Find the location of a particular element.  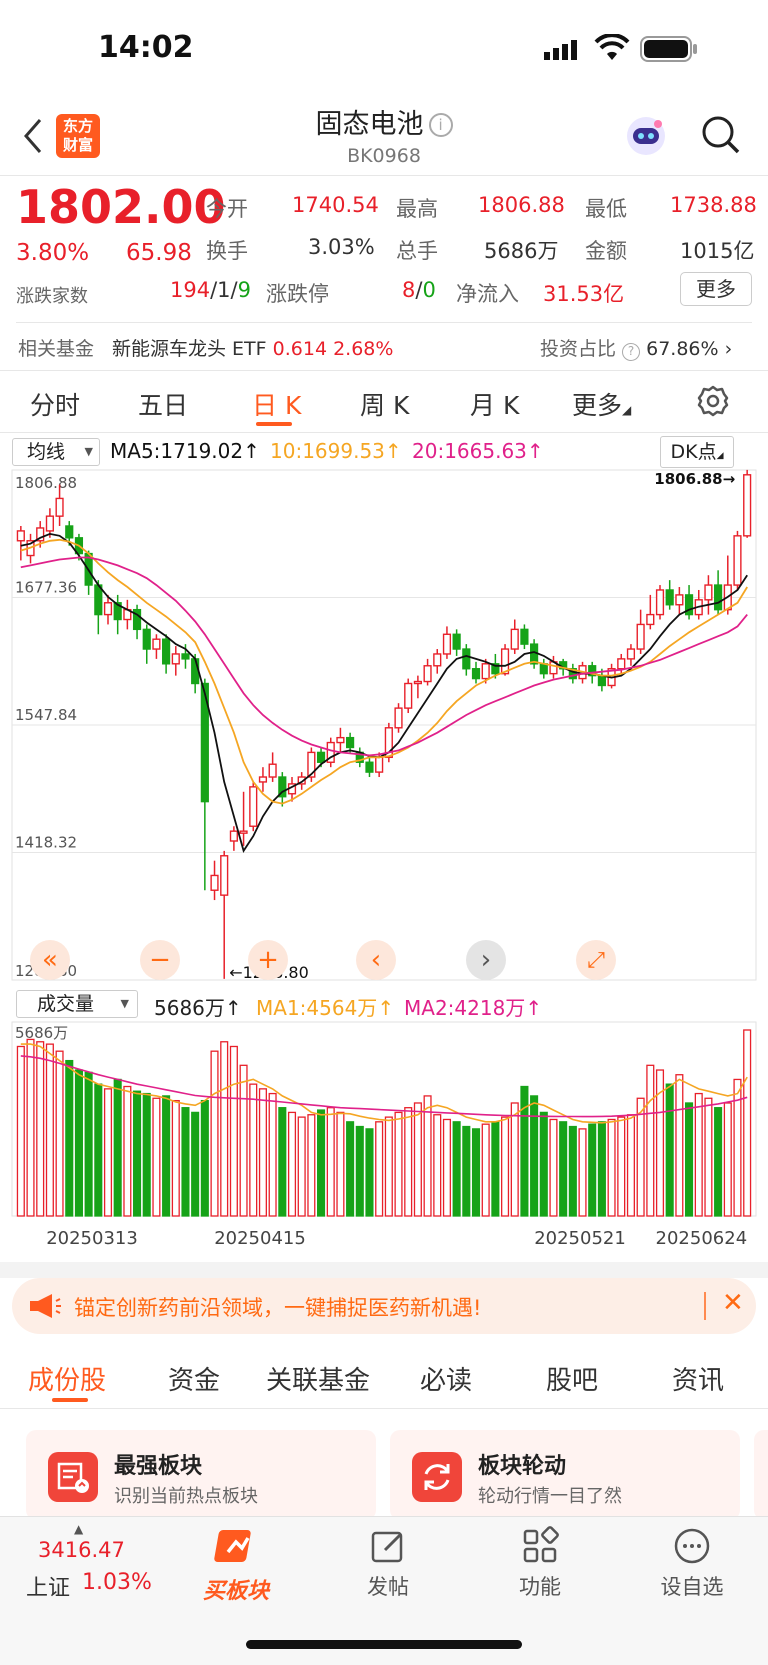

card-next-peek is located at coordinates (761, 1475).